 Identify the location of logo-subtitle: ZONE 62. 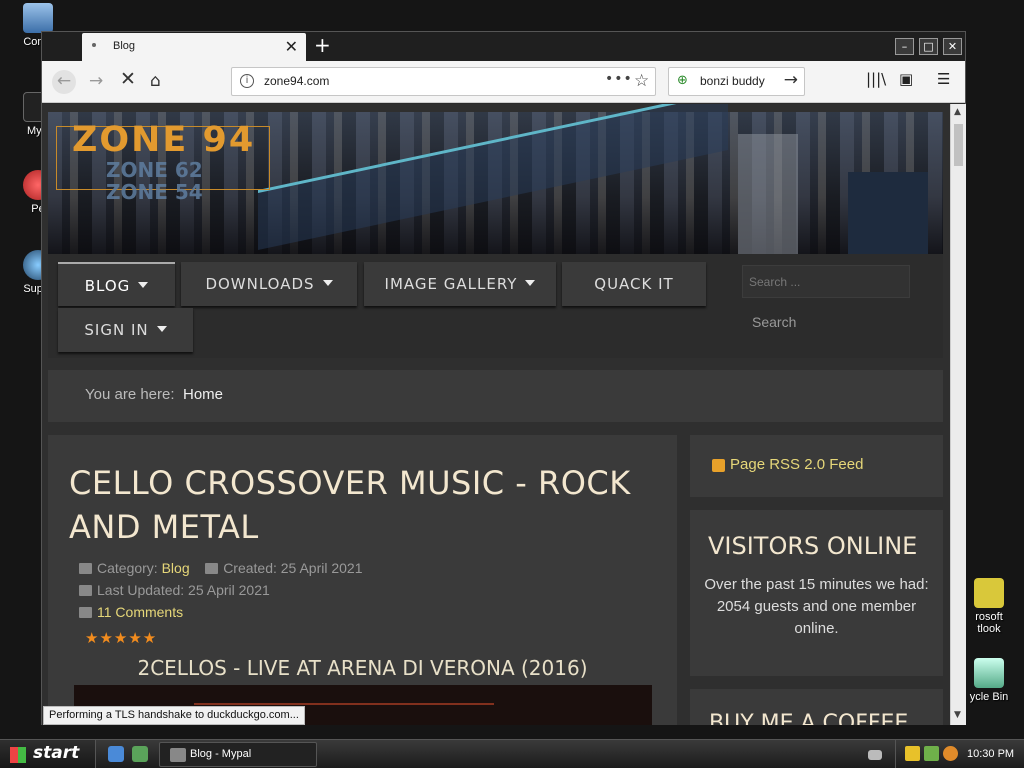
(154, 170).